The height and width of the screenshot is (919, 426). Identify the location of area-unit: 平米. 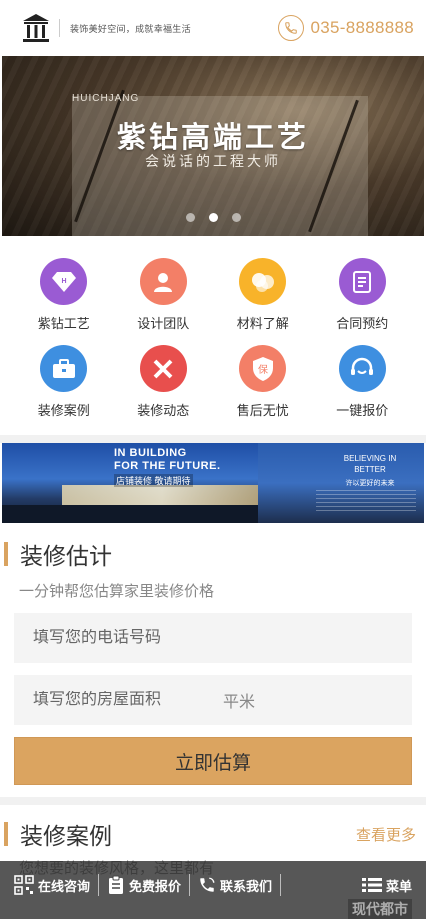
(239, 702).